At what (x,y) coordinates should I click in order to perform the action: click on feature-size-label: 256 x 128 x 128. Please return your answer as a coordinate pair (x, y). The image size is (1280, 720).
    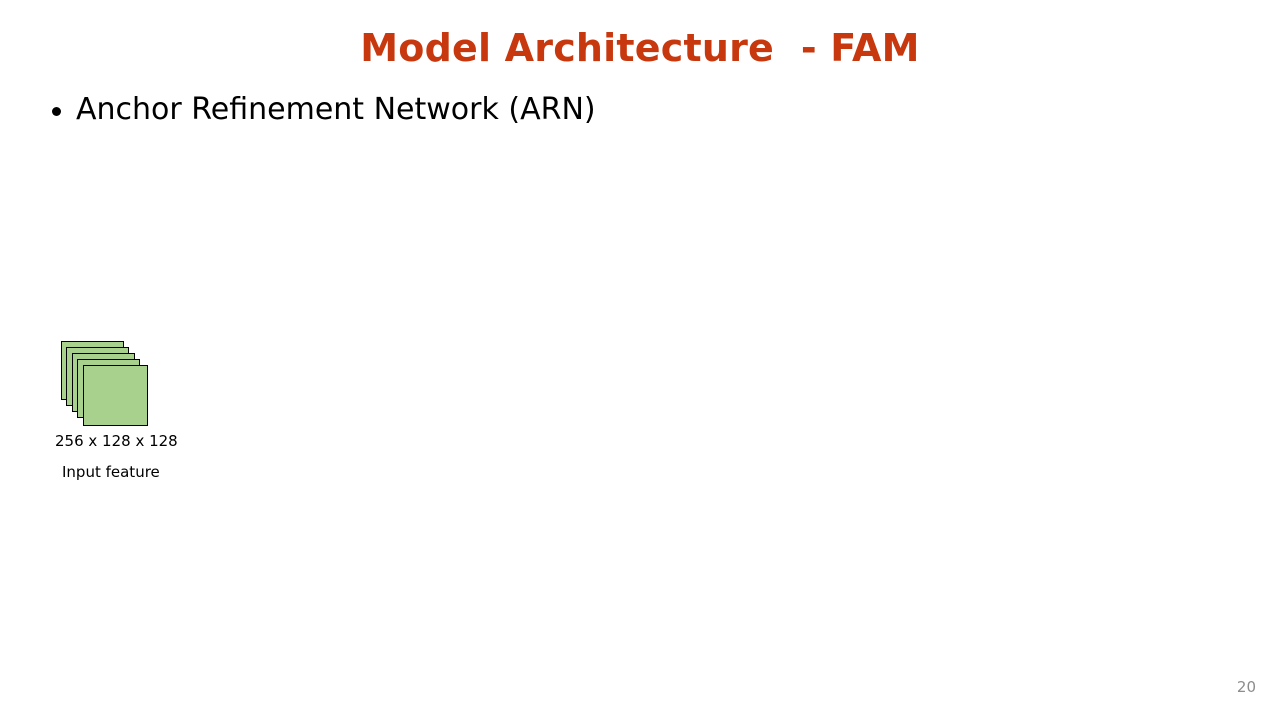
    Looking at the image, I should click on (116, 441).